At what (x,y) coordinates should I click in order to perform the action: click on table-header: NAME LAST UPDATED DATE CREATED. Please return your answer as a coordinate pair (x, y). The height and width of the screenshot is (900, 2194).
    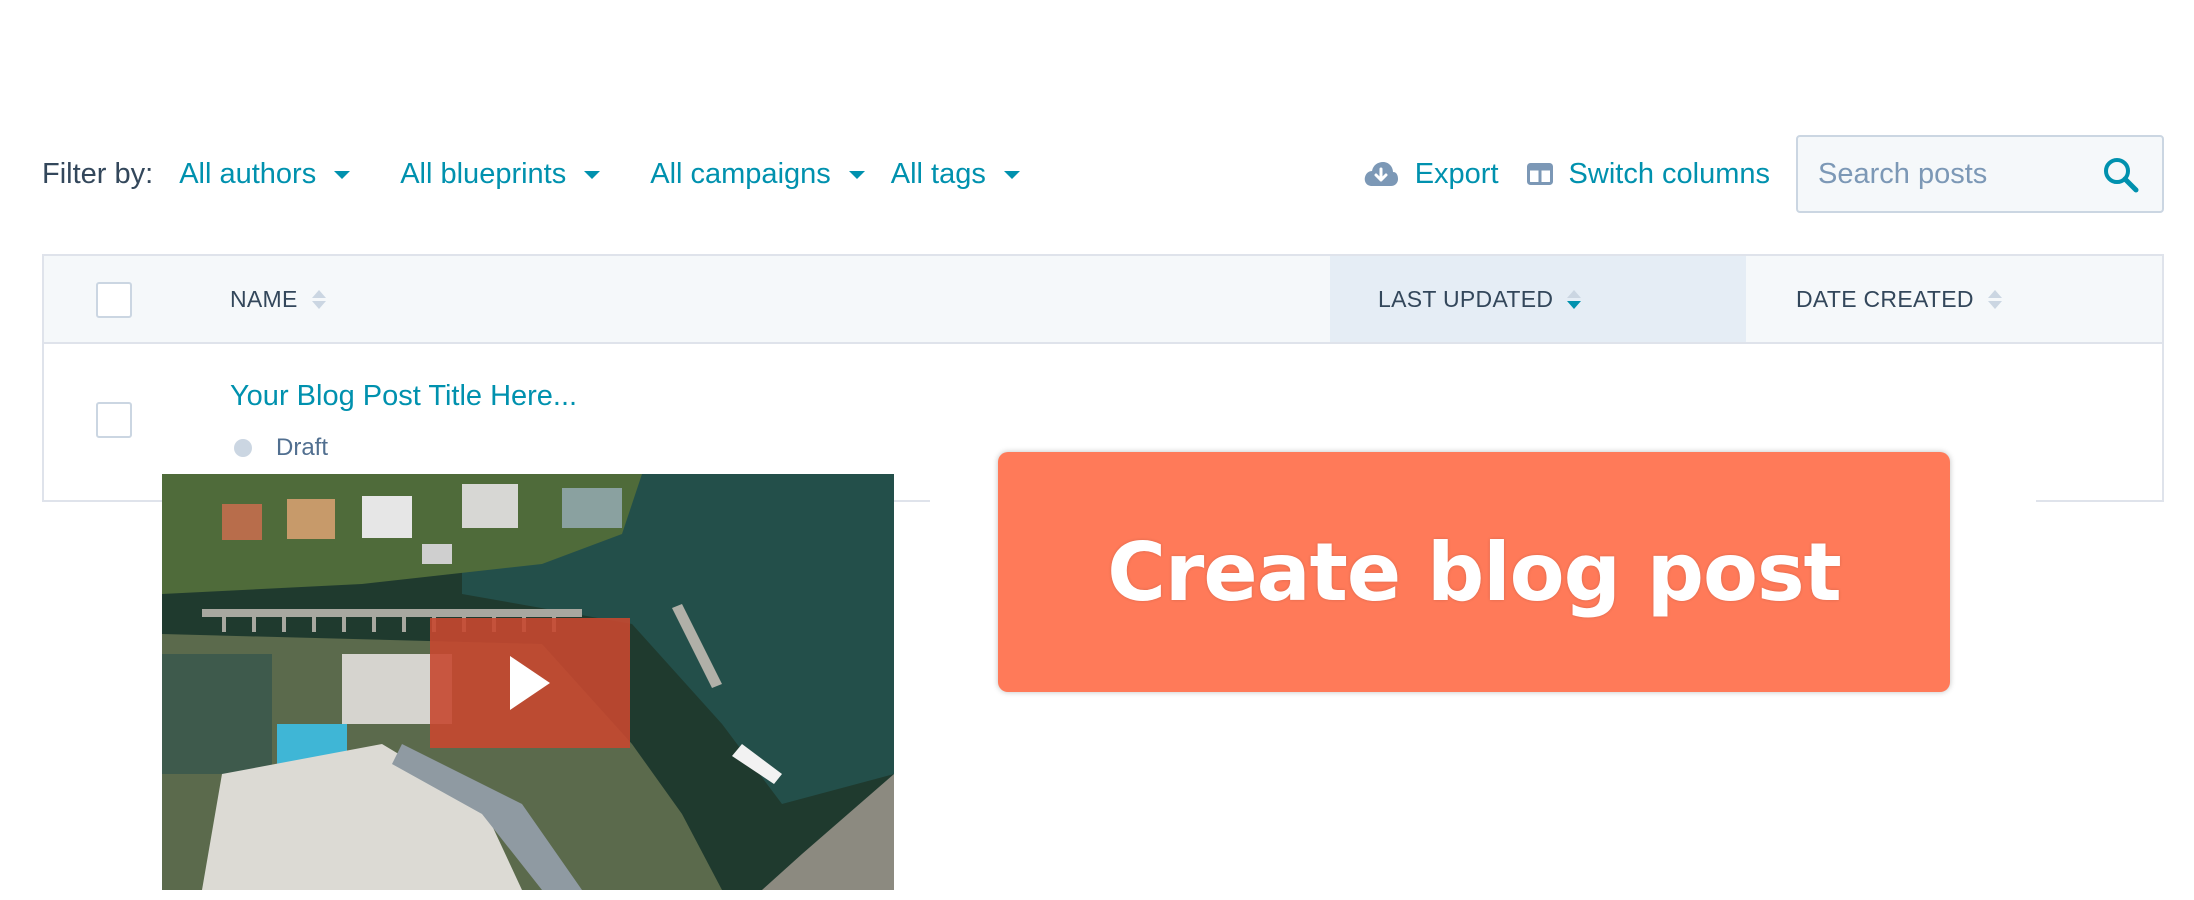
    Looking at the image, I should click on (1103, 300).